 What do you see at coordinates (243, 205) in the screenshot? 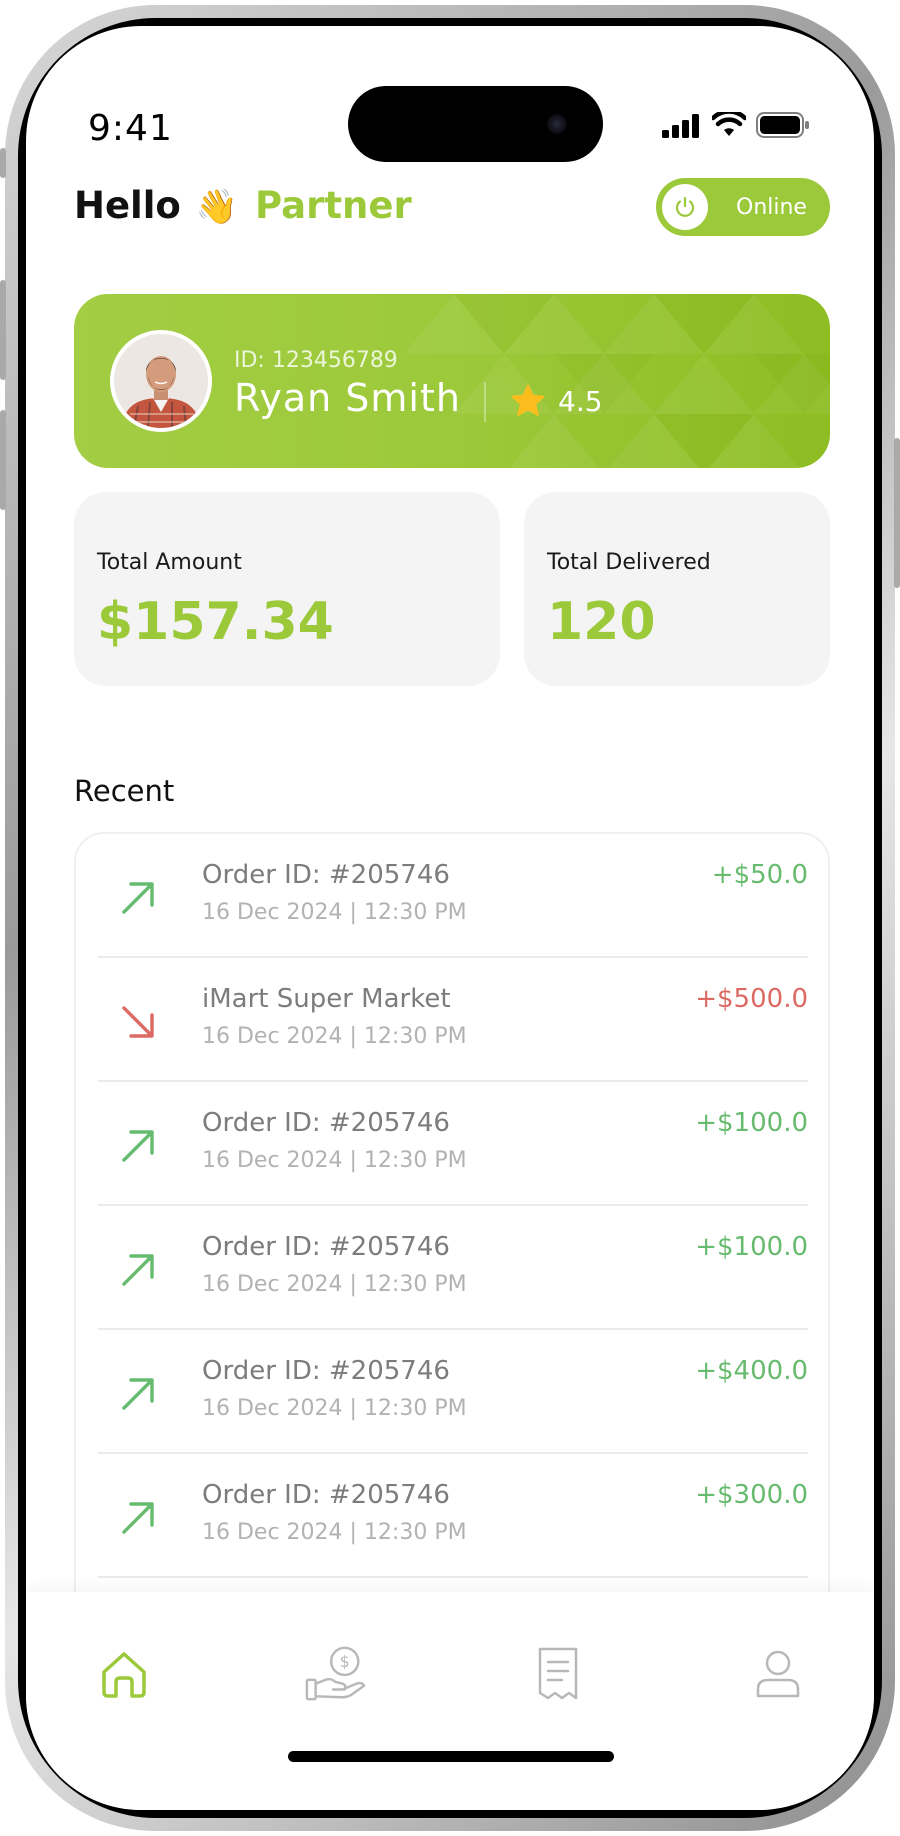
I see `greeting-heading: Hello 👋 Partner` at bounding box center [243, 205].